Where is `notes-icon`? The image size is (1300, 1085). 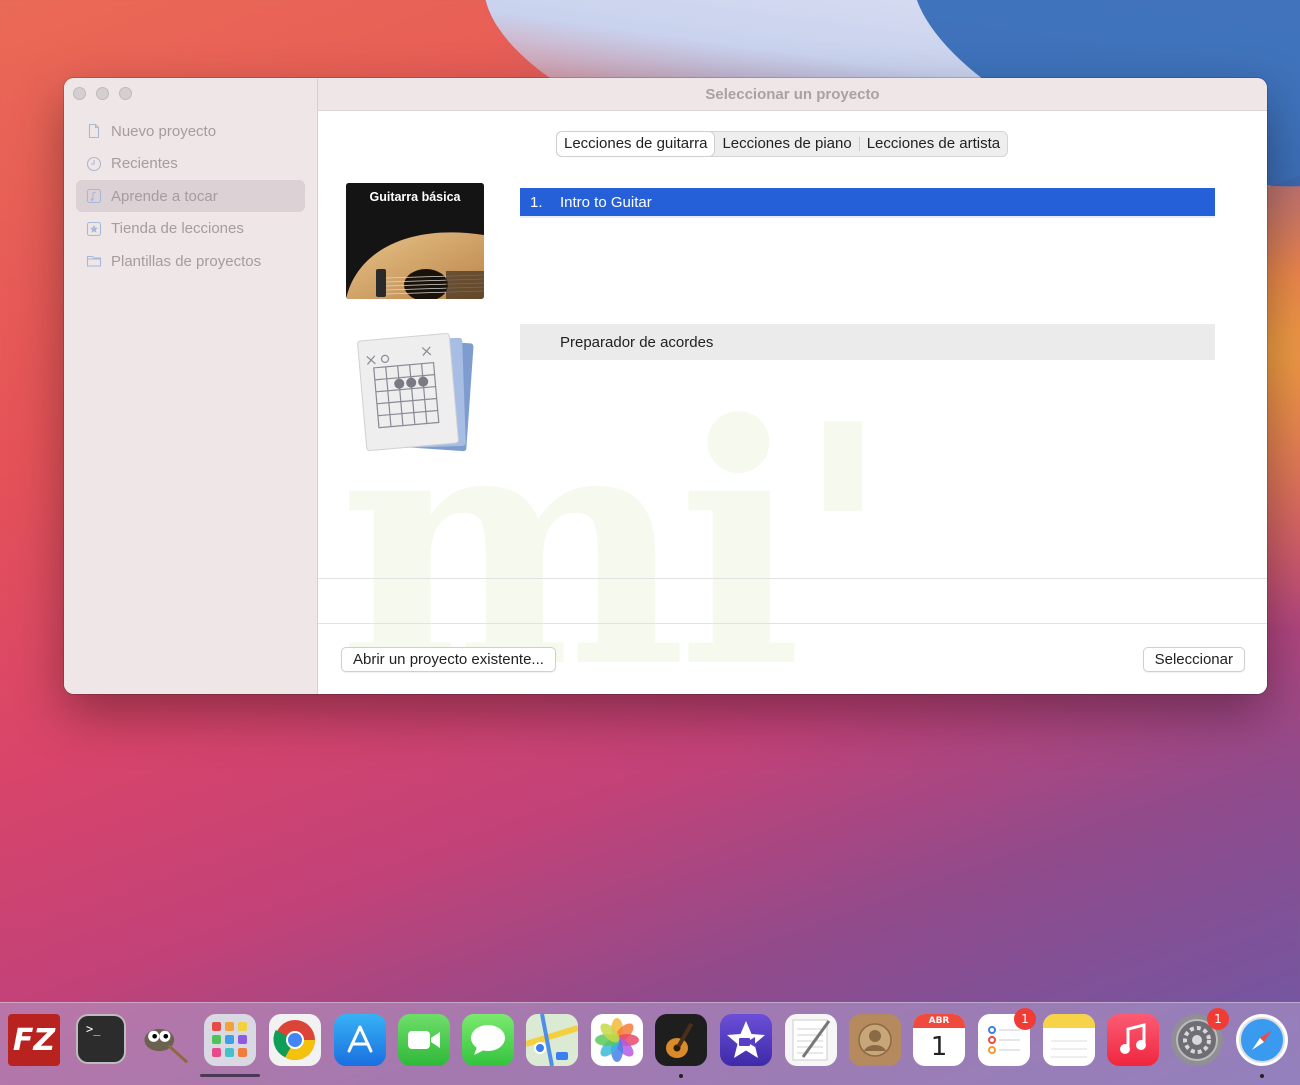
notes-icon is located at coordinates (1069, 1040).